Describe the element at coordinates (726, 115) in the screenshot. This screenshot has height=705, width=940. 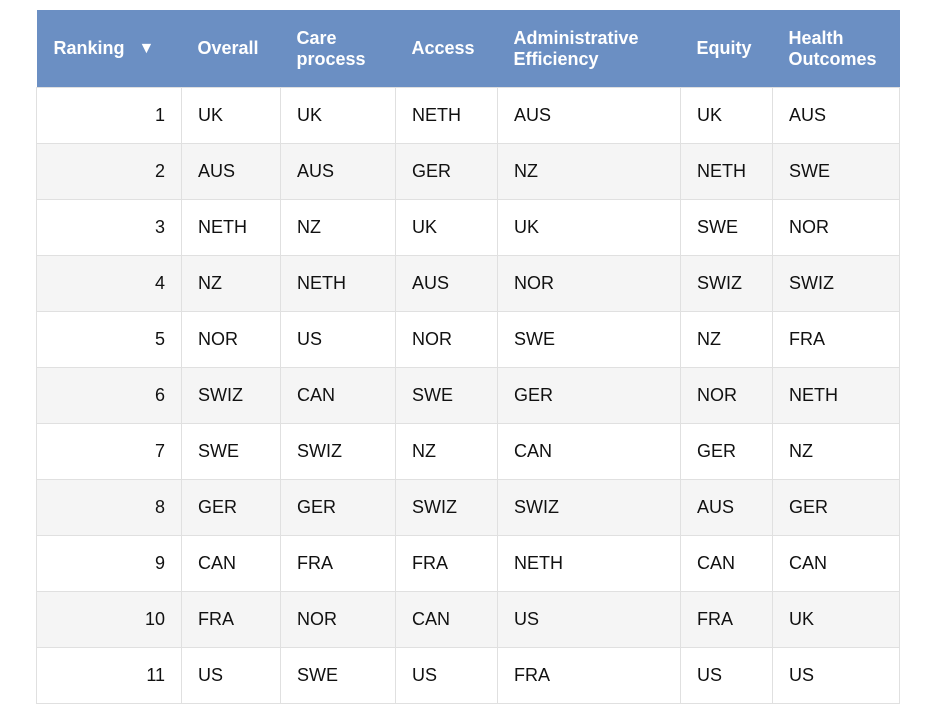
I see `equity-cell: UK` at that location.